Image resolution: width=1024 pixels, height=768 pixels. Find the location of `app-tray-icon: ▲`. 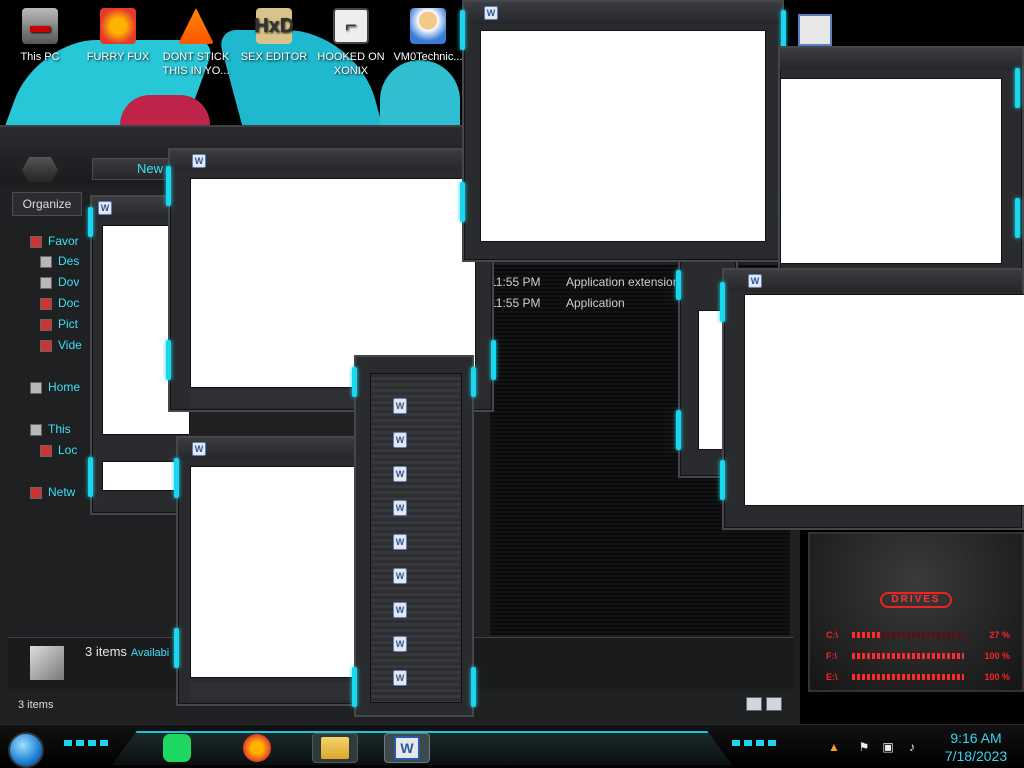

app-tray-icon: ▲ is located at coordinates (834, 747).